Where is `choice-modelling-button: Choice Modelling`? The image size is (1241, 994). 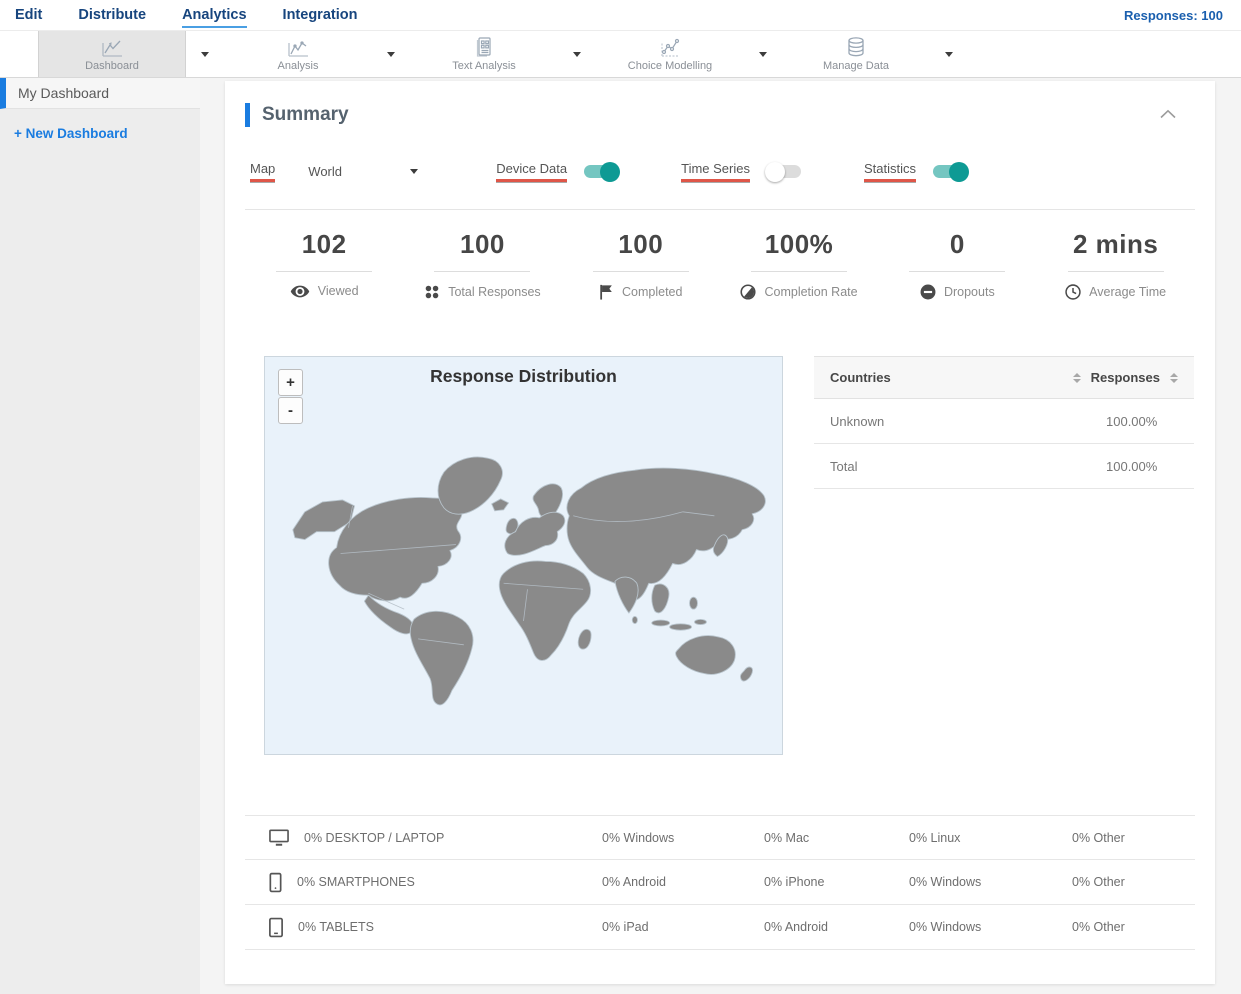
choice-modelling-button: Choice Modelling is located at coordinates (670, 54).